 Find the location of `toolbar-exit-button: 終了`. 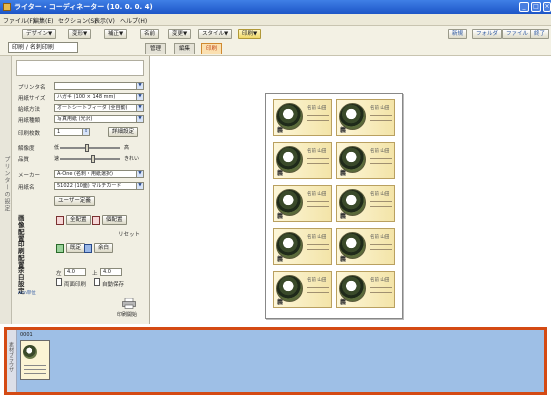

toolbar-exit-button: 終了 is located at coordinates (540, 34).